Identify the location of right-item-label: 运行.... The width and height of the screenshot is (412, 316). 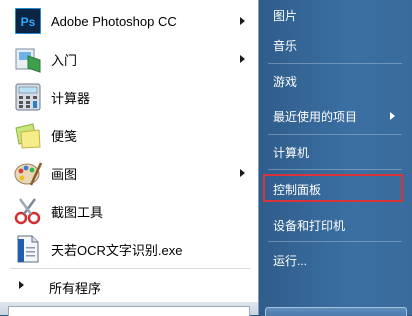
(290, 261).